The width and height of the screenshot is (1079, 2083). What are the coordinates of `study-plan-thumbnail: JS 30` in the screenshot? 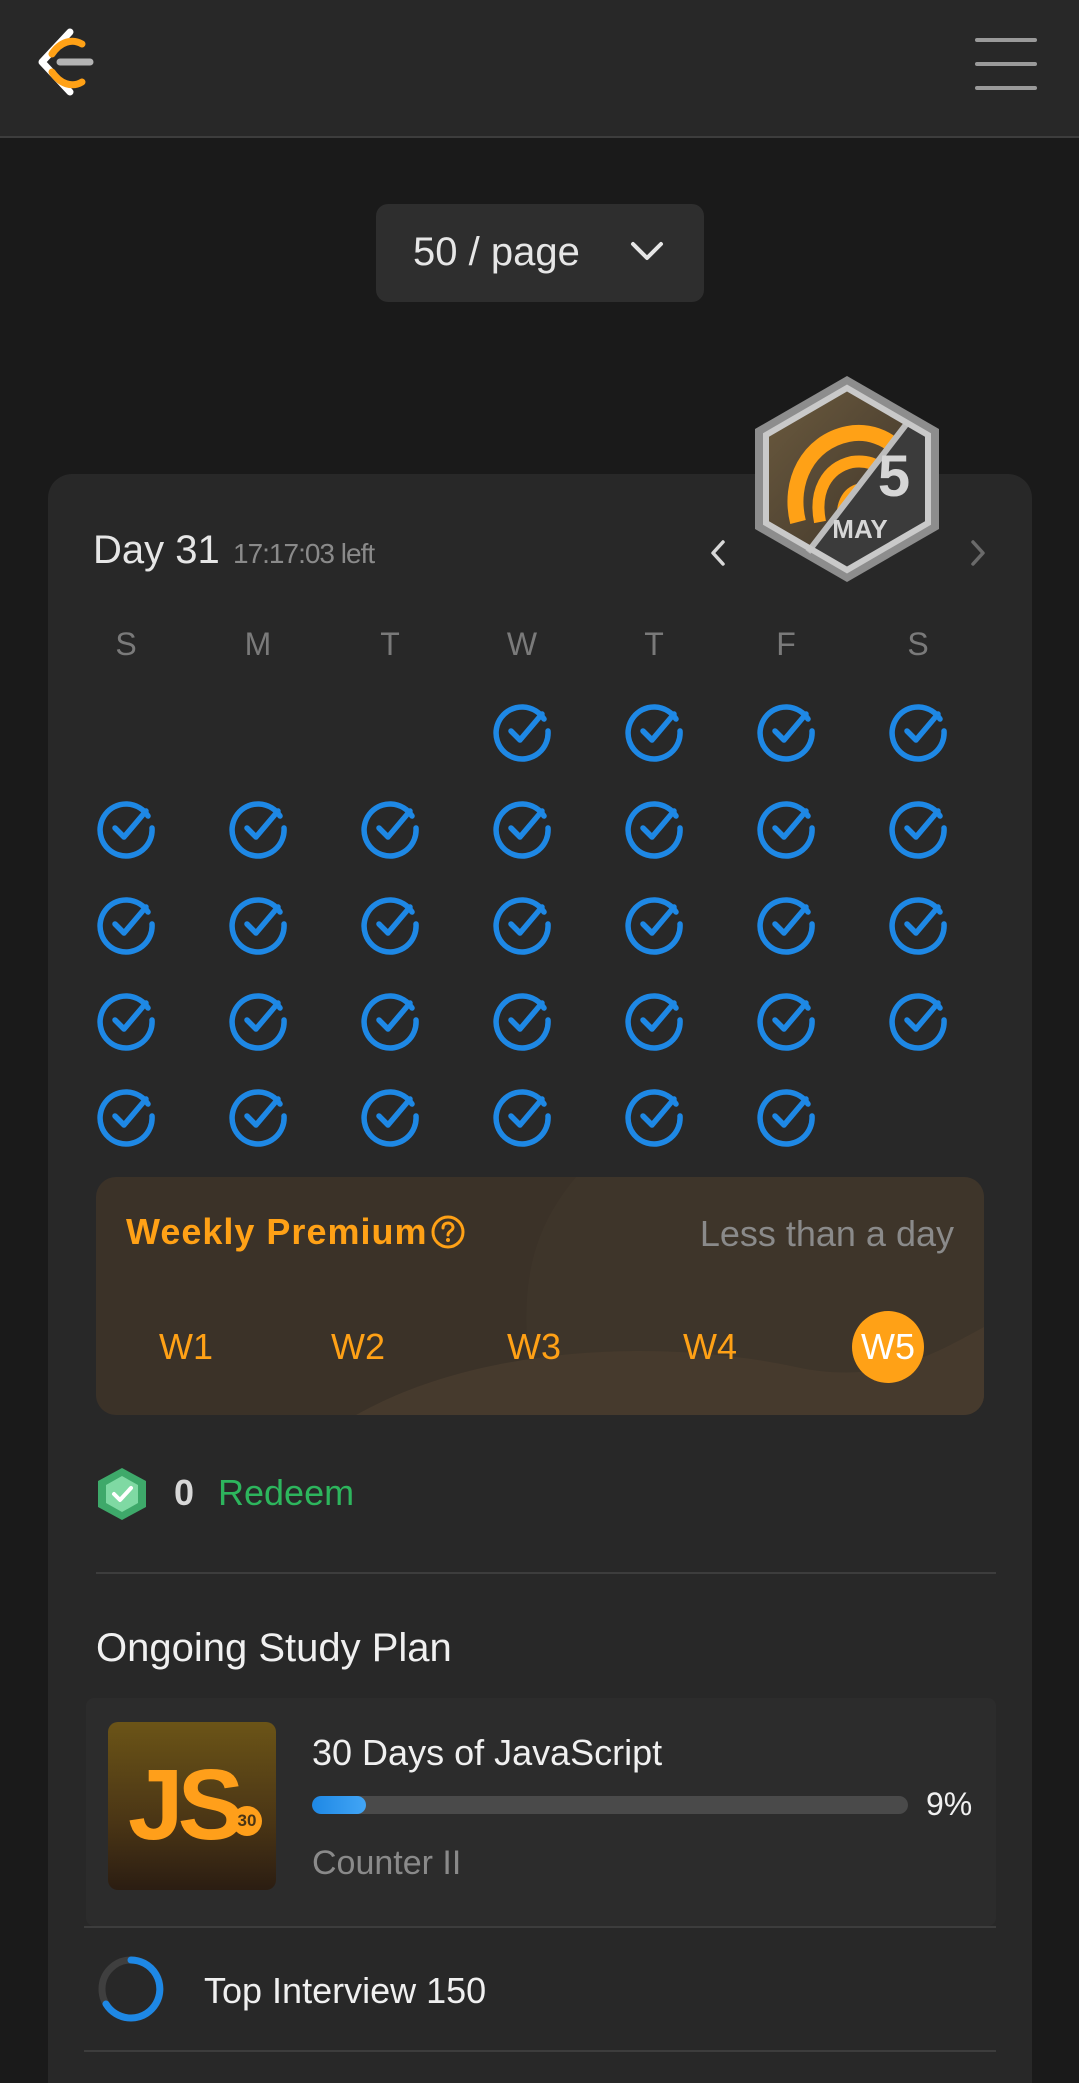 It's located at (192, 1806).